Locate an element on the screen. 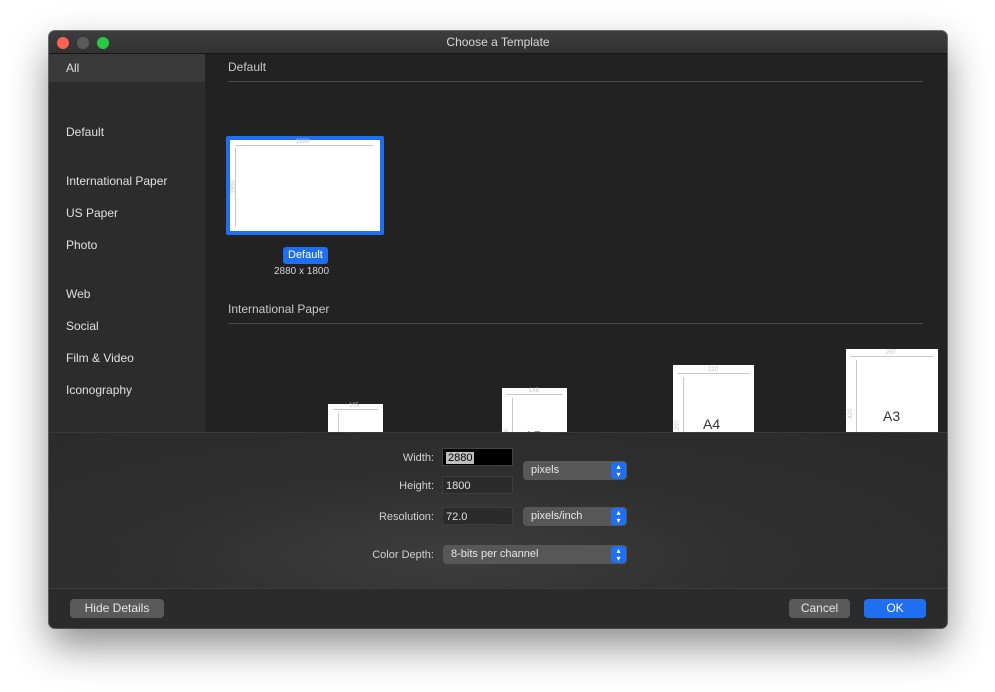 Image resolution: width=995 pixels, height=692 pixels. sidebar-item-international-paper: International Paper is located at coordinates (127, 181).